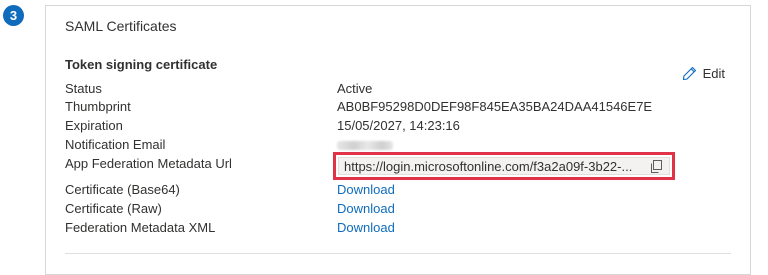 The width and height of the screenshot is (768, 275). Describe the element at coordinates (689, 73) in the screenshot. I see `pencil-icon` at that location.